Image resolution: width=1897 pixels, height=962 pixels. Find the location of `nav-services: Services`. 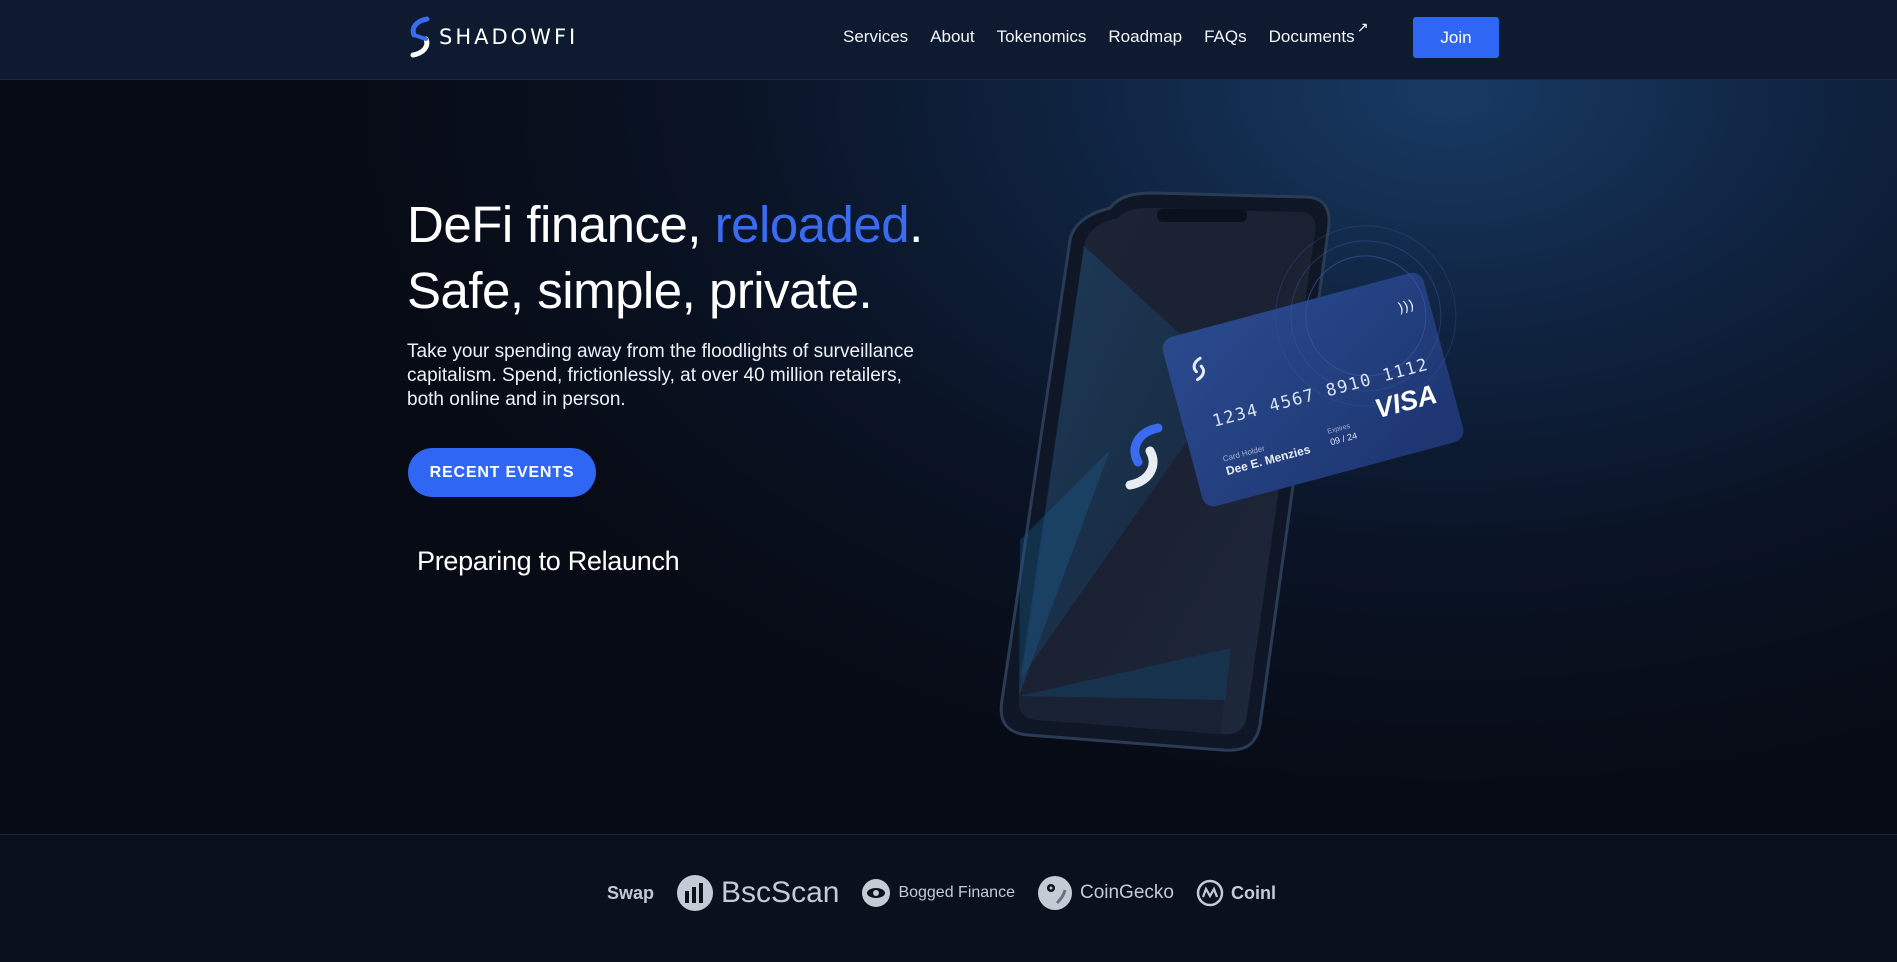

nav-services: Services is located at coordinates (875, 37).